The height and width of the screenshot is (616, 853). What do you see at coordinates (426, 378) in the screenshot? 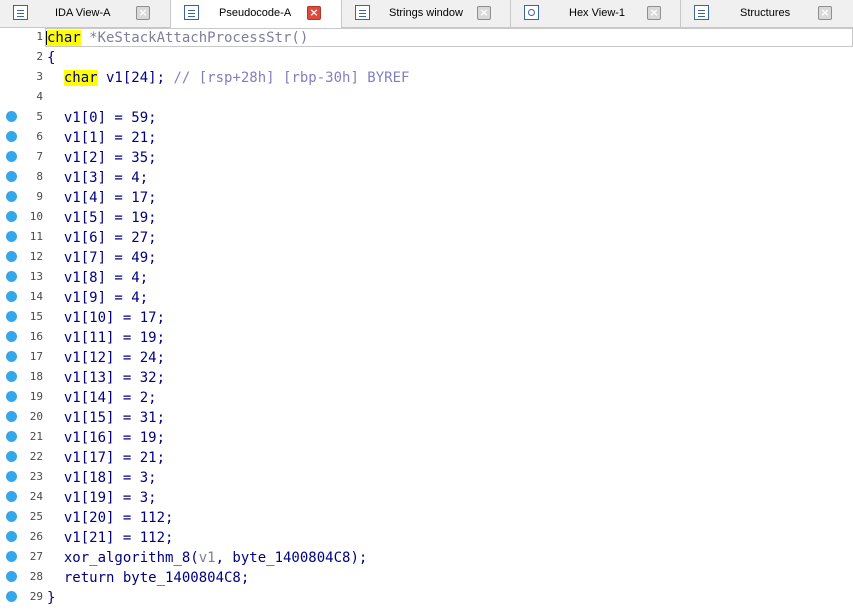
I see `code-line: 18 v1[13] = 32;` at bounding box center [426, 378].